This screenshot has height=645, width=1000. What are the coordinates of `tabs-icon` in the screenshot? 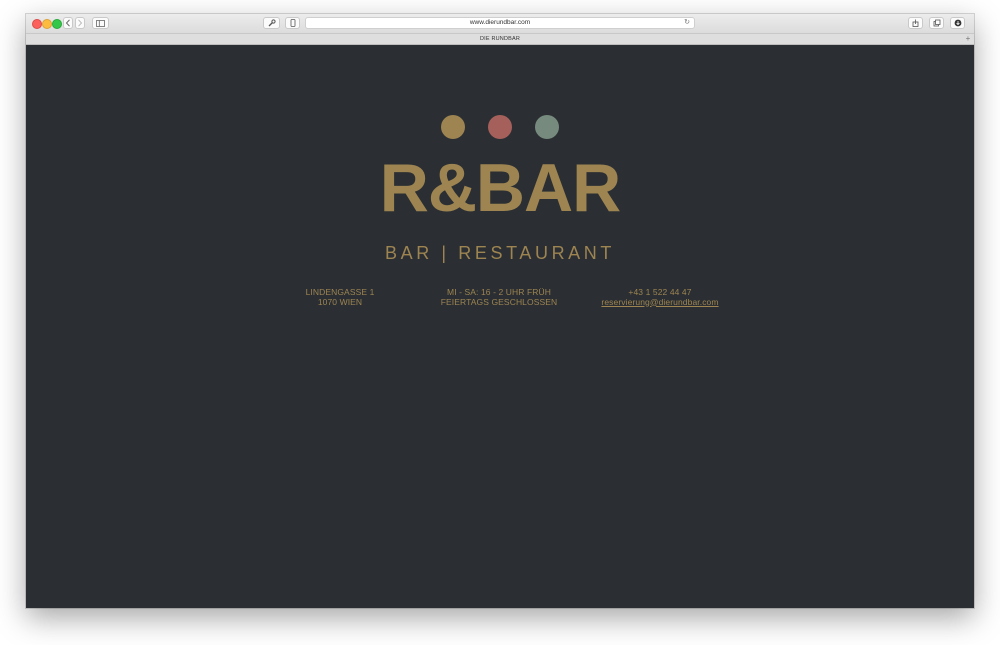 It's located at (936, 23).